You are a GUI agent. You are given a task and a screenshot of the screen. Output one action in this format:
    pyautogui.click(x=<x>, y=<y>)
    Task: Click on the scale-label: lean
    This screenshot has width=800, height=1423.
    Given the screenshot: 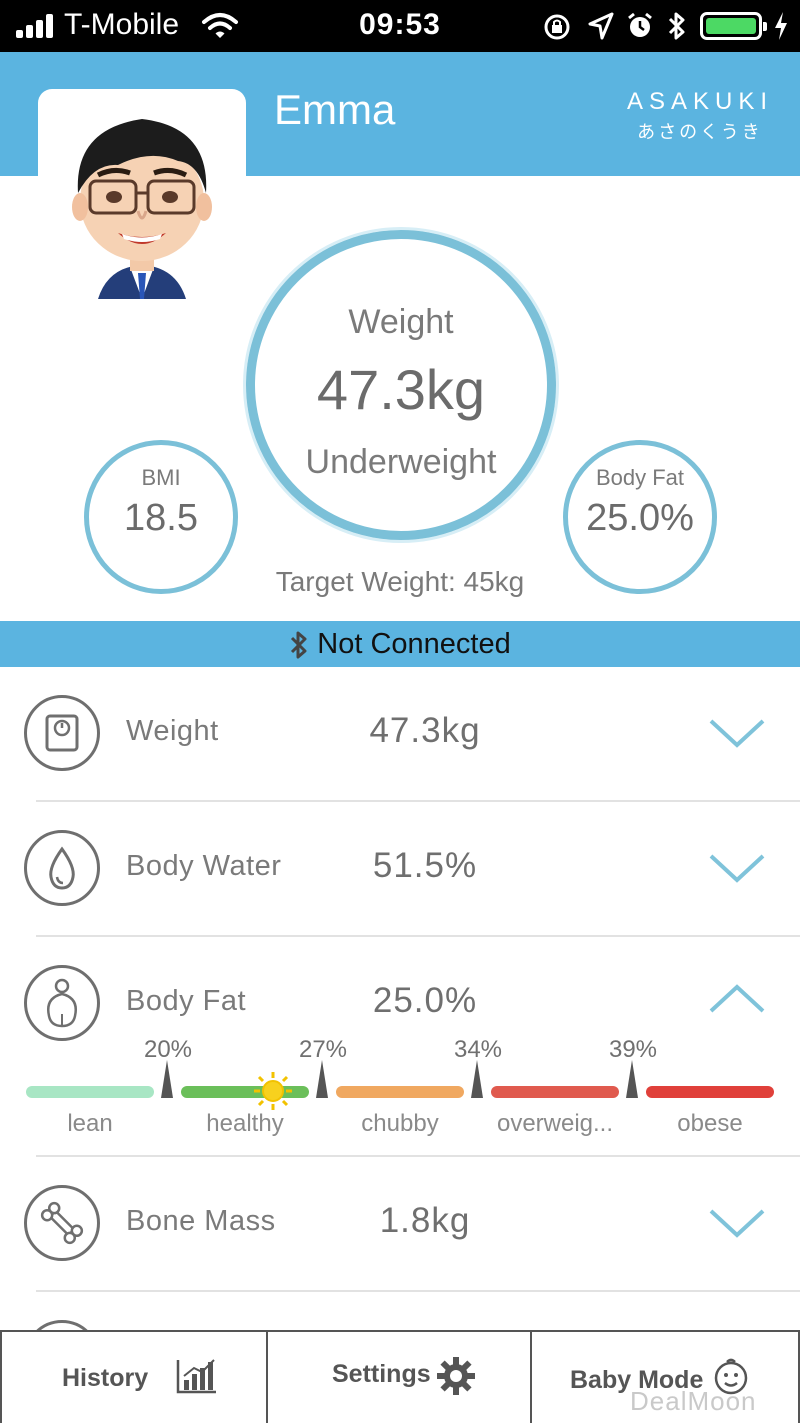 What is the action you would take?
    pyautogui.click(x=90, y=1123)
    